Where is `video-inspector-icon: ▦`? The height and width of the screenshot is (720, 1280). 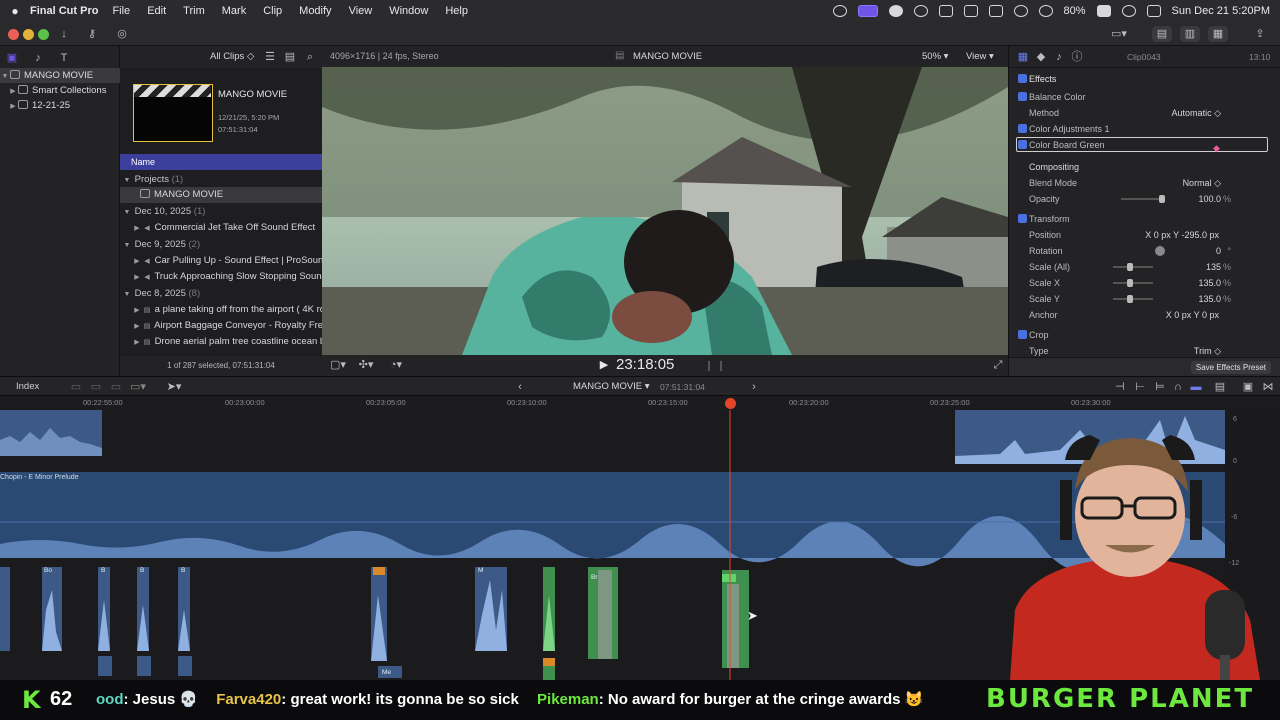
video-inspector-icon: ▦ is located at coordinates (1023, 57).